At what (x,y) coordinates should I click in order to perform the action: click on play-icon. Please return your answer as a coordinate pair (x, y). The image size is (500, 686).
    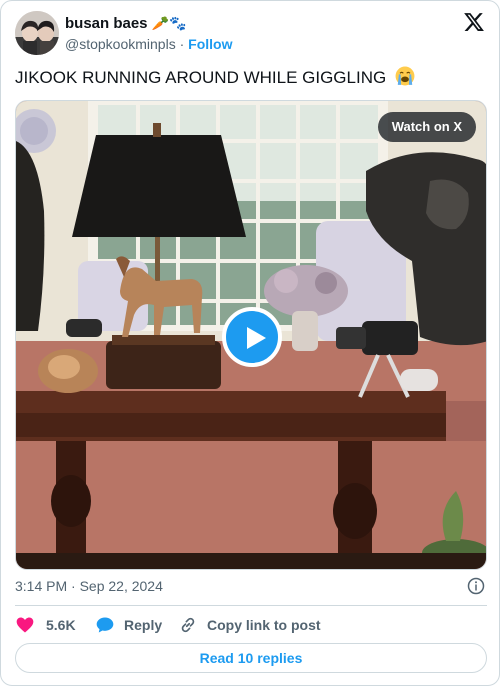
    Looking at the image, I should click on (256, 338).